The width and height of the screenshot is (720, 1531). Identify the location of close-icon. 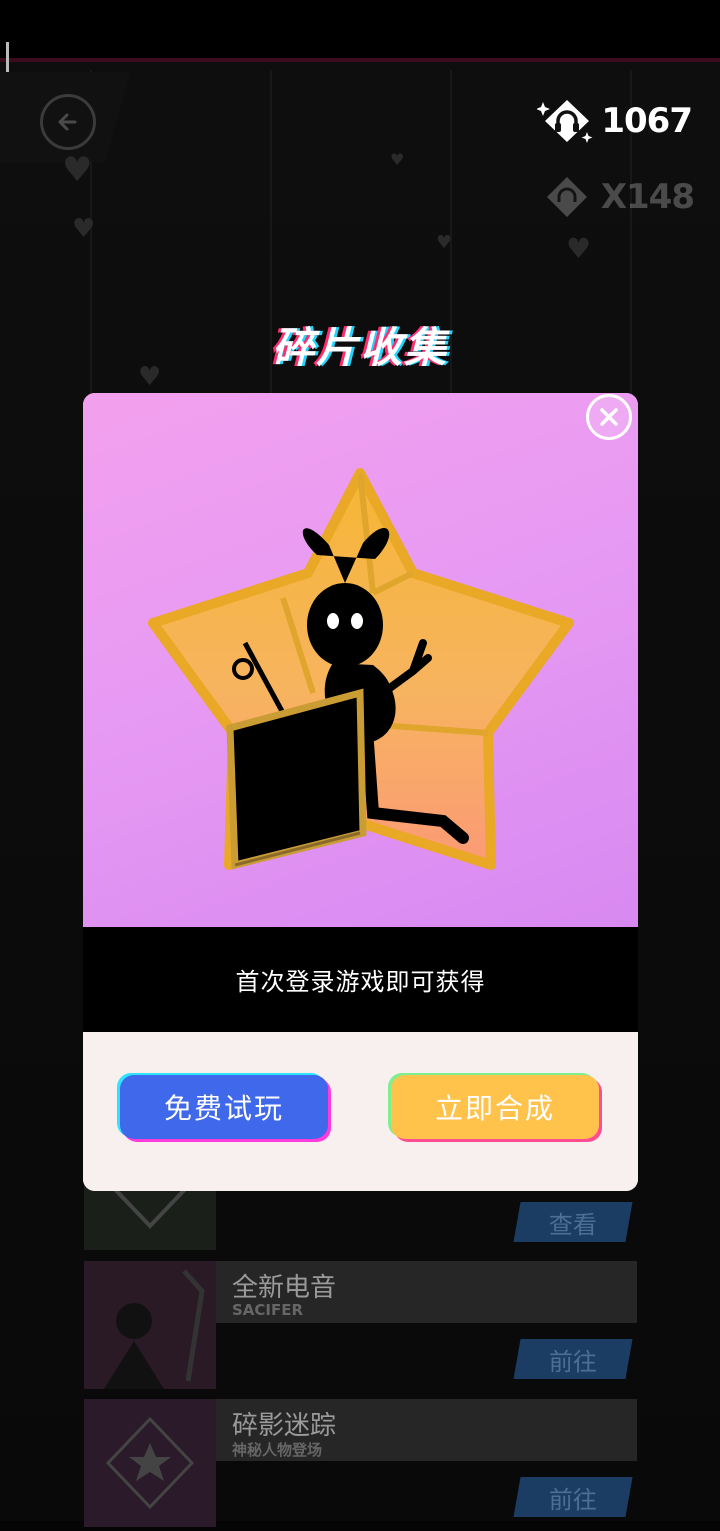
(609, 417).